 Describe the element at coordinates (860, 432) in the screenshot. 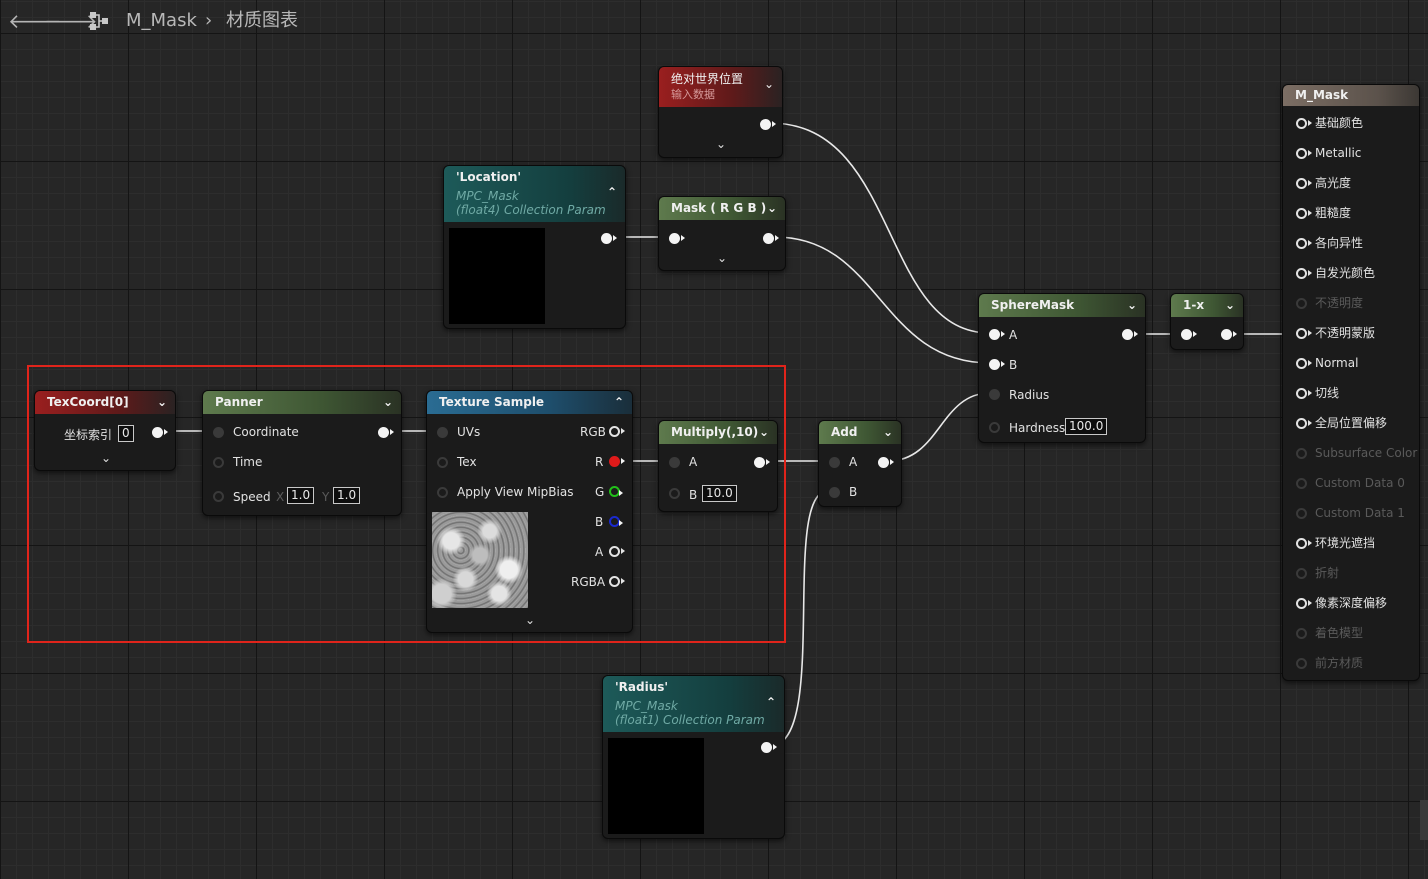

I see `node-header: Add ⌄` at that location.